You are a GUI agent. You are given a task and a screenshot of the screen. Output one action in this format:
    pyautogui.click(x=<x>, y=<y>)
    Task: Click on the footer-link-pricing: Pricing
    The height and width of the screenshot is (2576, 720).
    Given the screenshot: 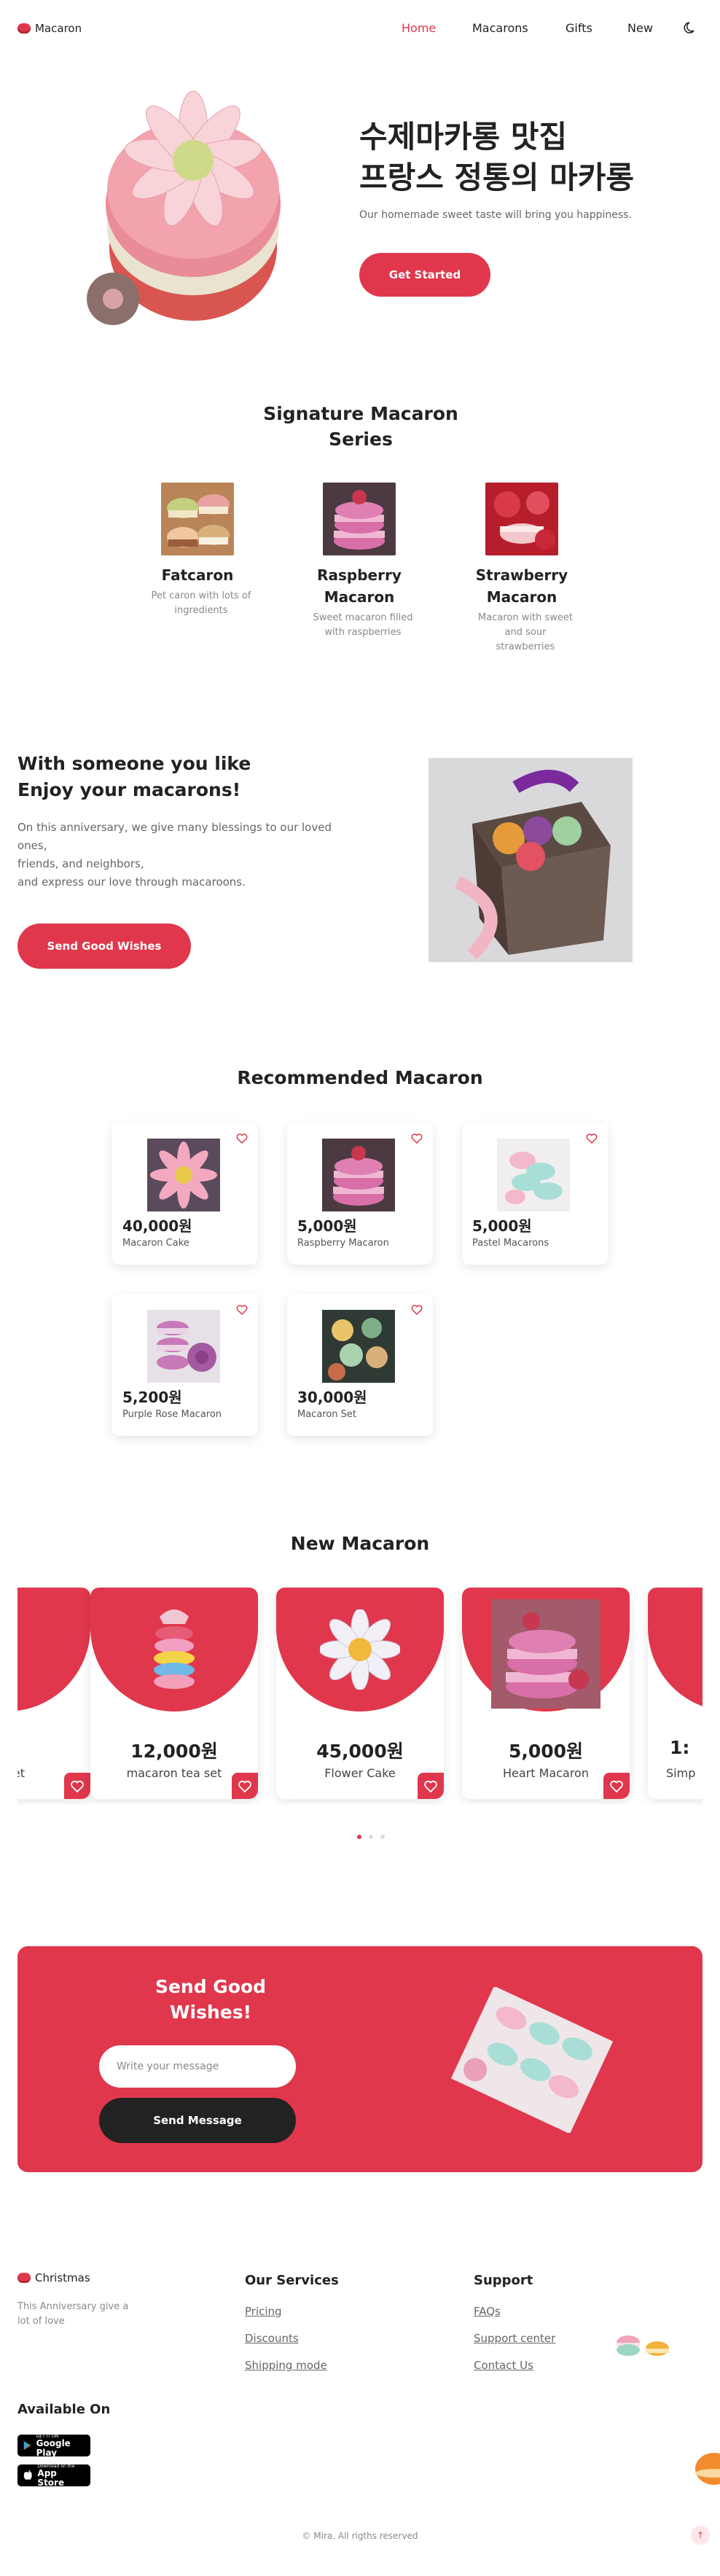 What is the action you would take?
    pyautogui.click(x=263, y=2311)
    